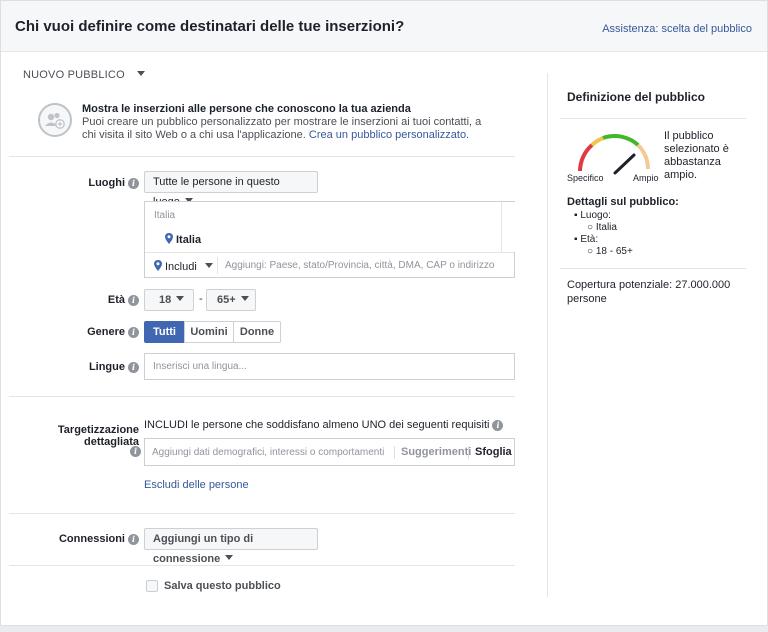  Describe the element at coordinates (508, 227) in the screenshot. I see `scrollbar` at that location.